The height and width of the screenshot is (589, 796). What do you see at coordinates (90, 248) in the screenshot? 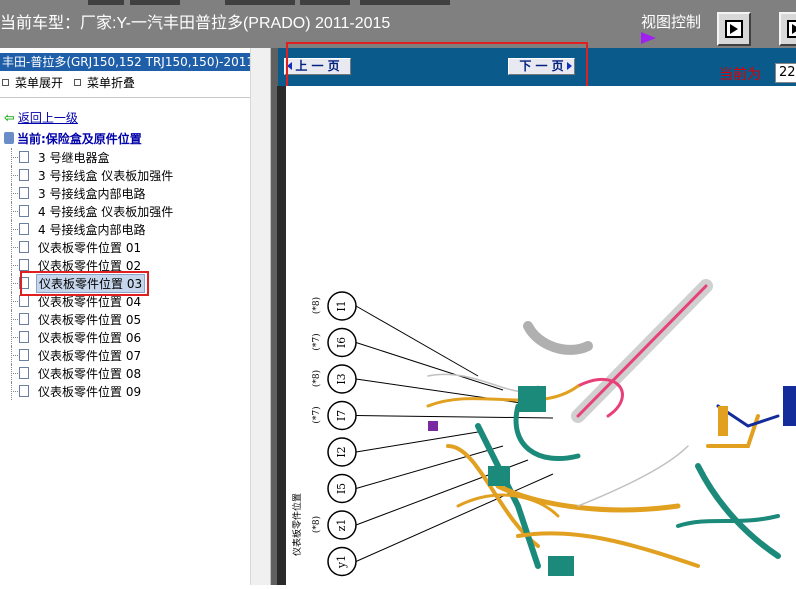
I see `tree-item-label: 仪表板零件位置 01` at bounding box center [90, 248].